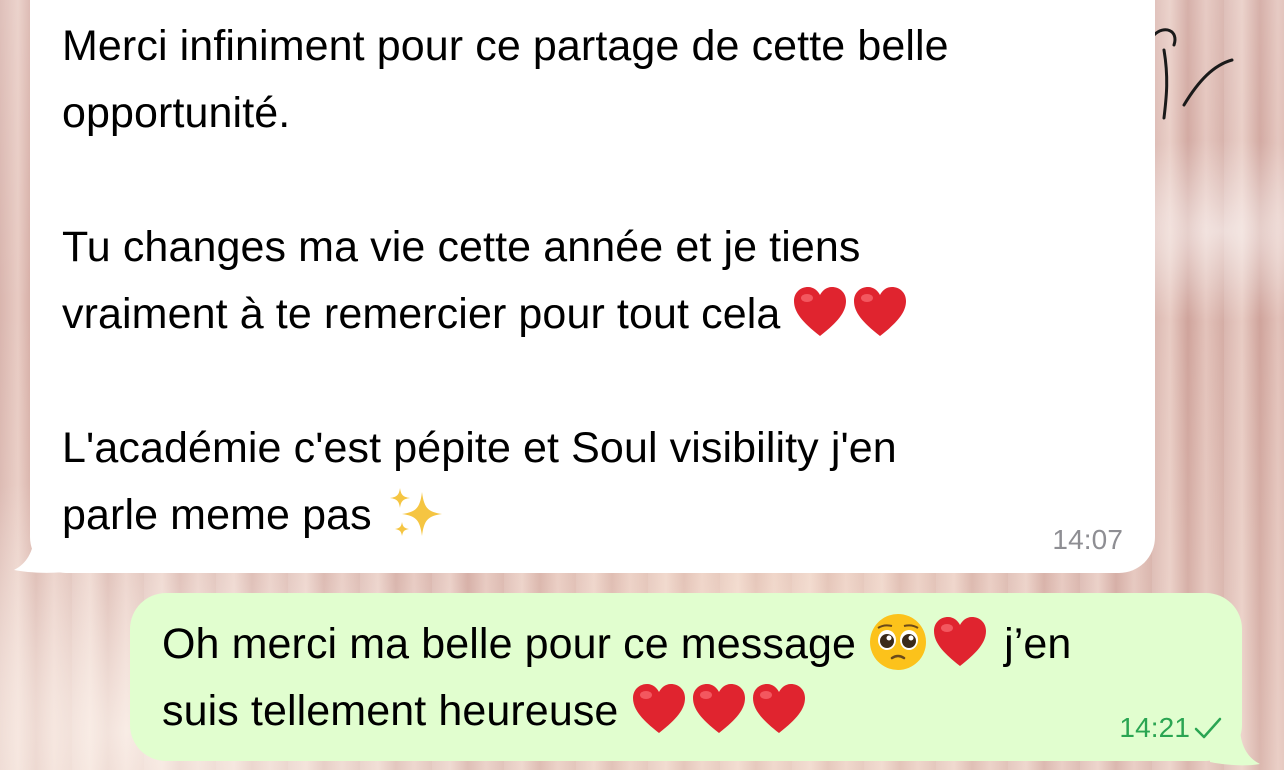  I want to click on message-line: suis tellement heureuse, so click(682, 711).